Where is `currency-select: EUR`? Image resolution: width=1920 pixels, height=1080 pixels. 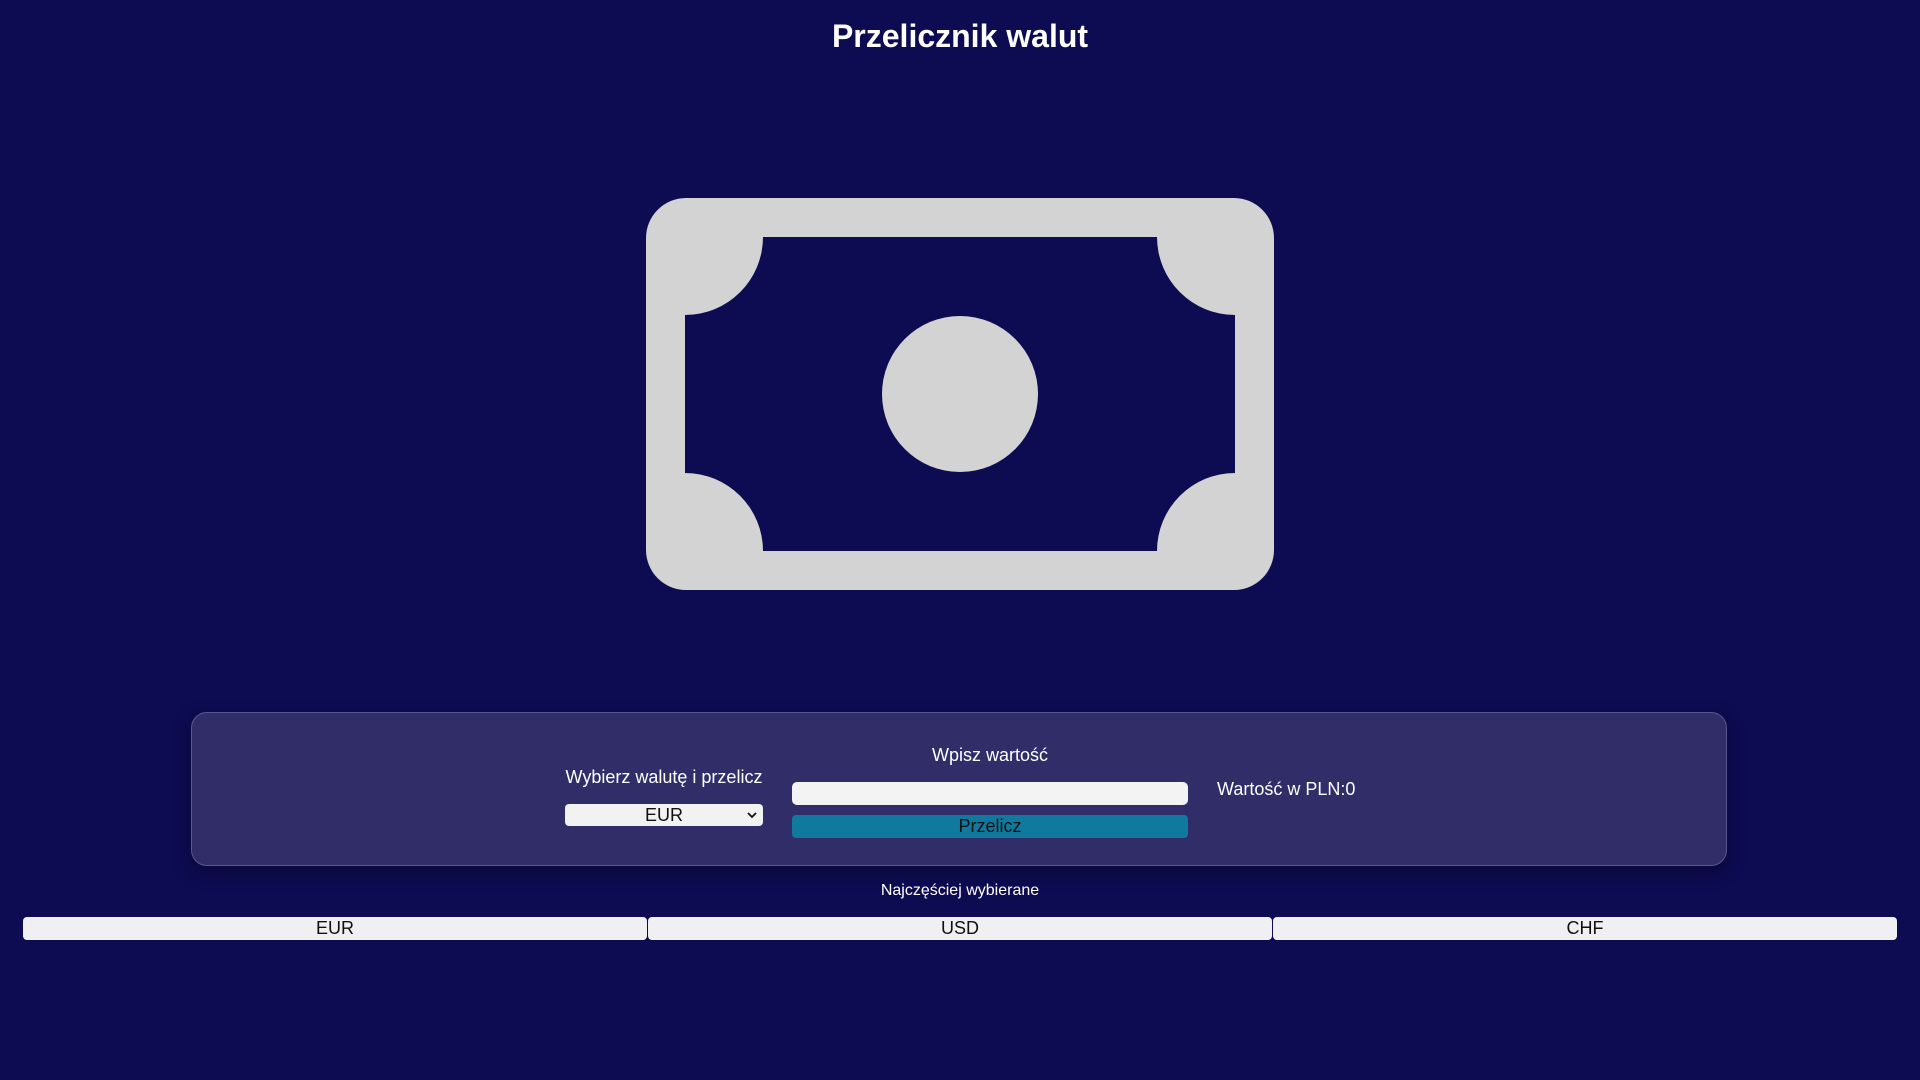 currency-select: EUR is located at coordinates (664, 815).